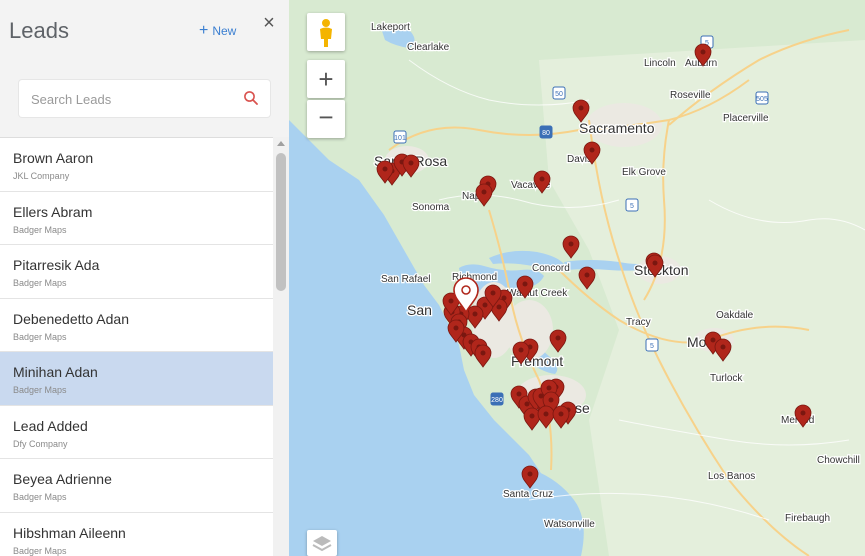  Describe the element at coordinates (136, 379) in the screenshot. I see `lead-list-item: Minihan Adan Badger Maps` at that location.